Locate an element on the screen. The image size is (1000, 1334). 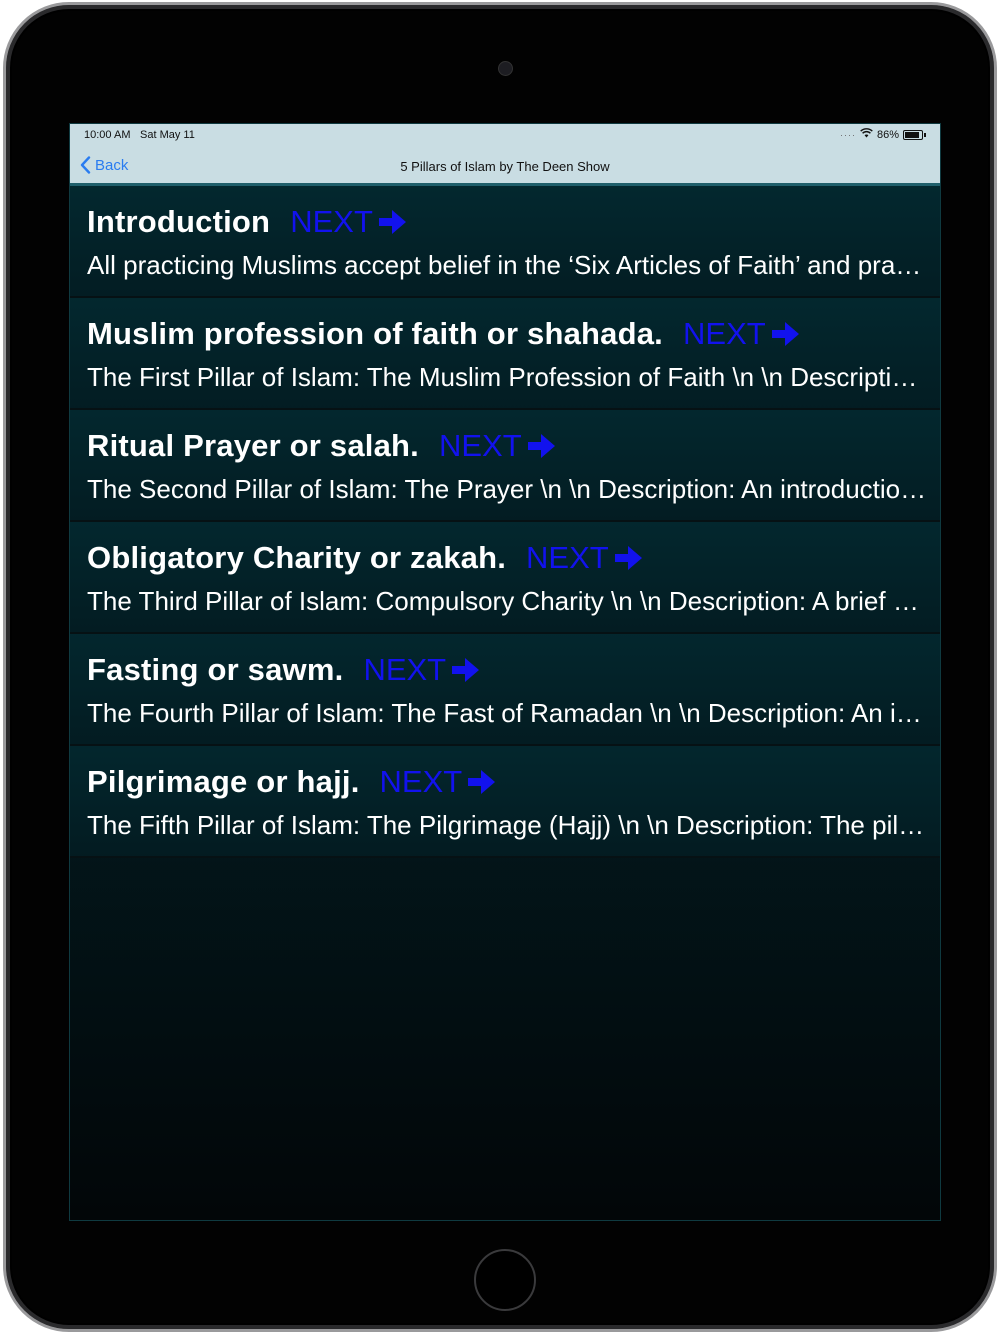
list-item-title: Introduction is located at coordinates (179, 221).